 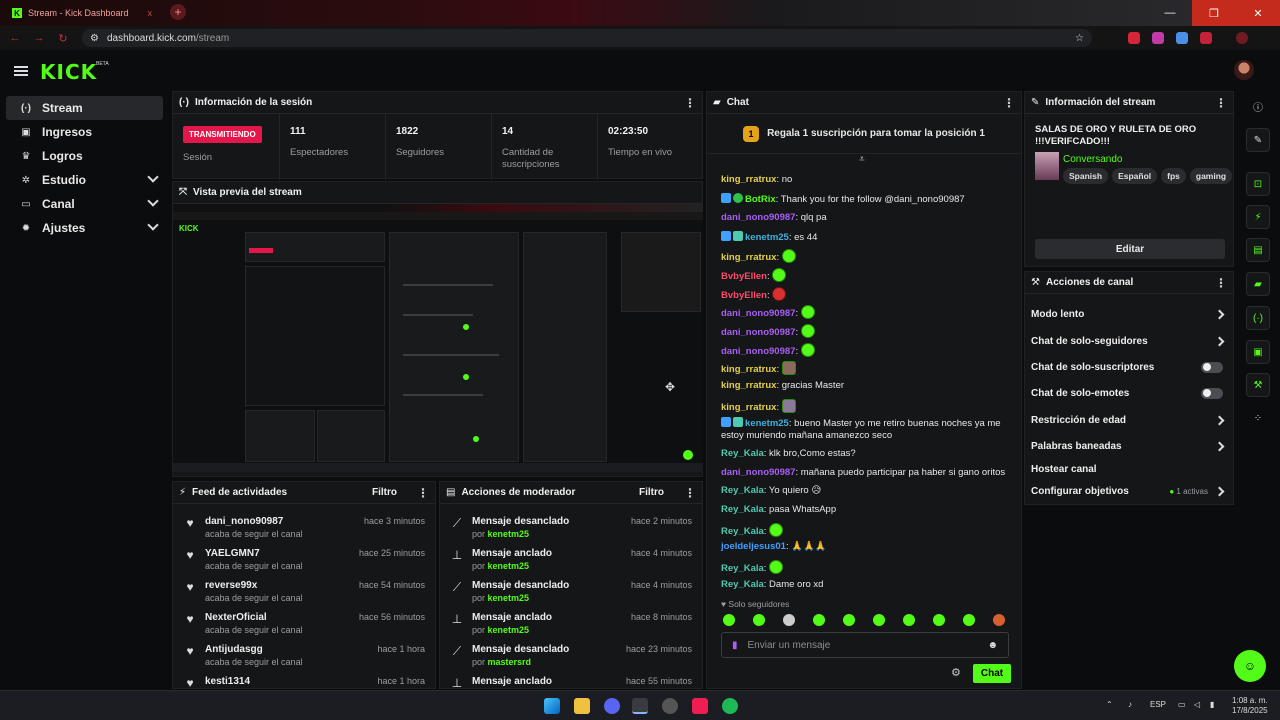 What do you see at coordinates (94, 38) in the screenshot?
I see `site-info-icon: ⚙` at bounding box center [94, 38].